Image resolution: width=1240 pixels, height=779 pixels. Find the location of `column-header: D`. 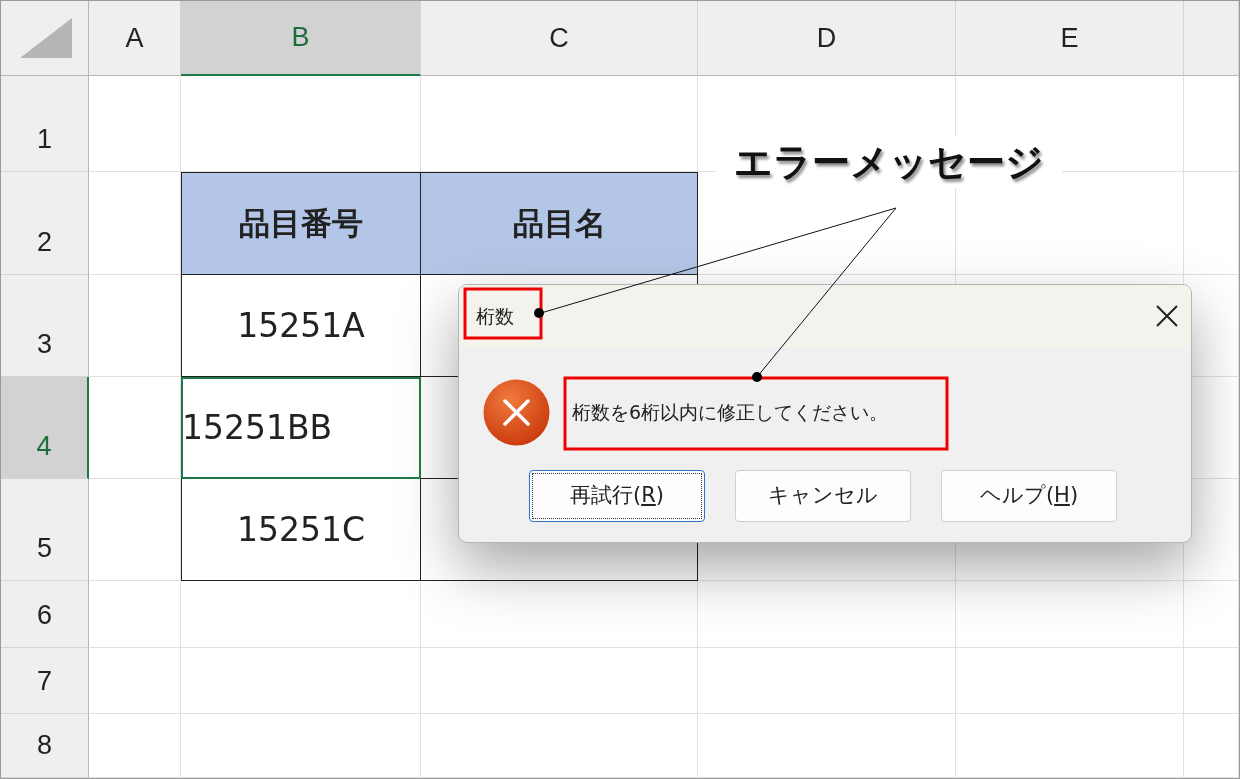

column-header: D is located at coordinates (827, 38).